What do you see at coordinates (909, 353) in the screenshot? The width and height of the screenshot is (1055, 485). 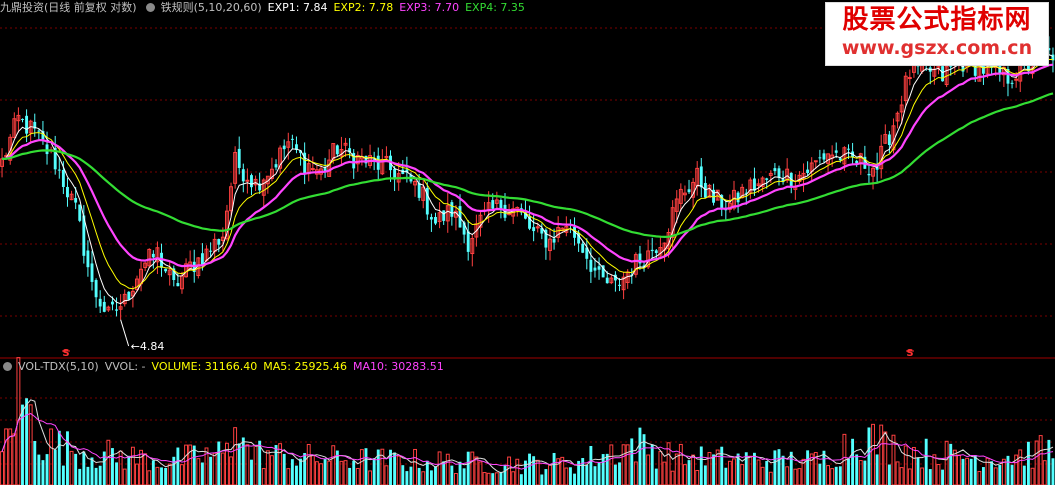 I see `sell-marker: S` at bounding box center [909, 353].